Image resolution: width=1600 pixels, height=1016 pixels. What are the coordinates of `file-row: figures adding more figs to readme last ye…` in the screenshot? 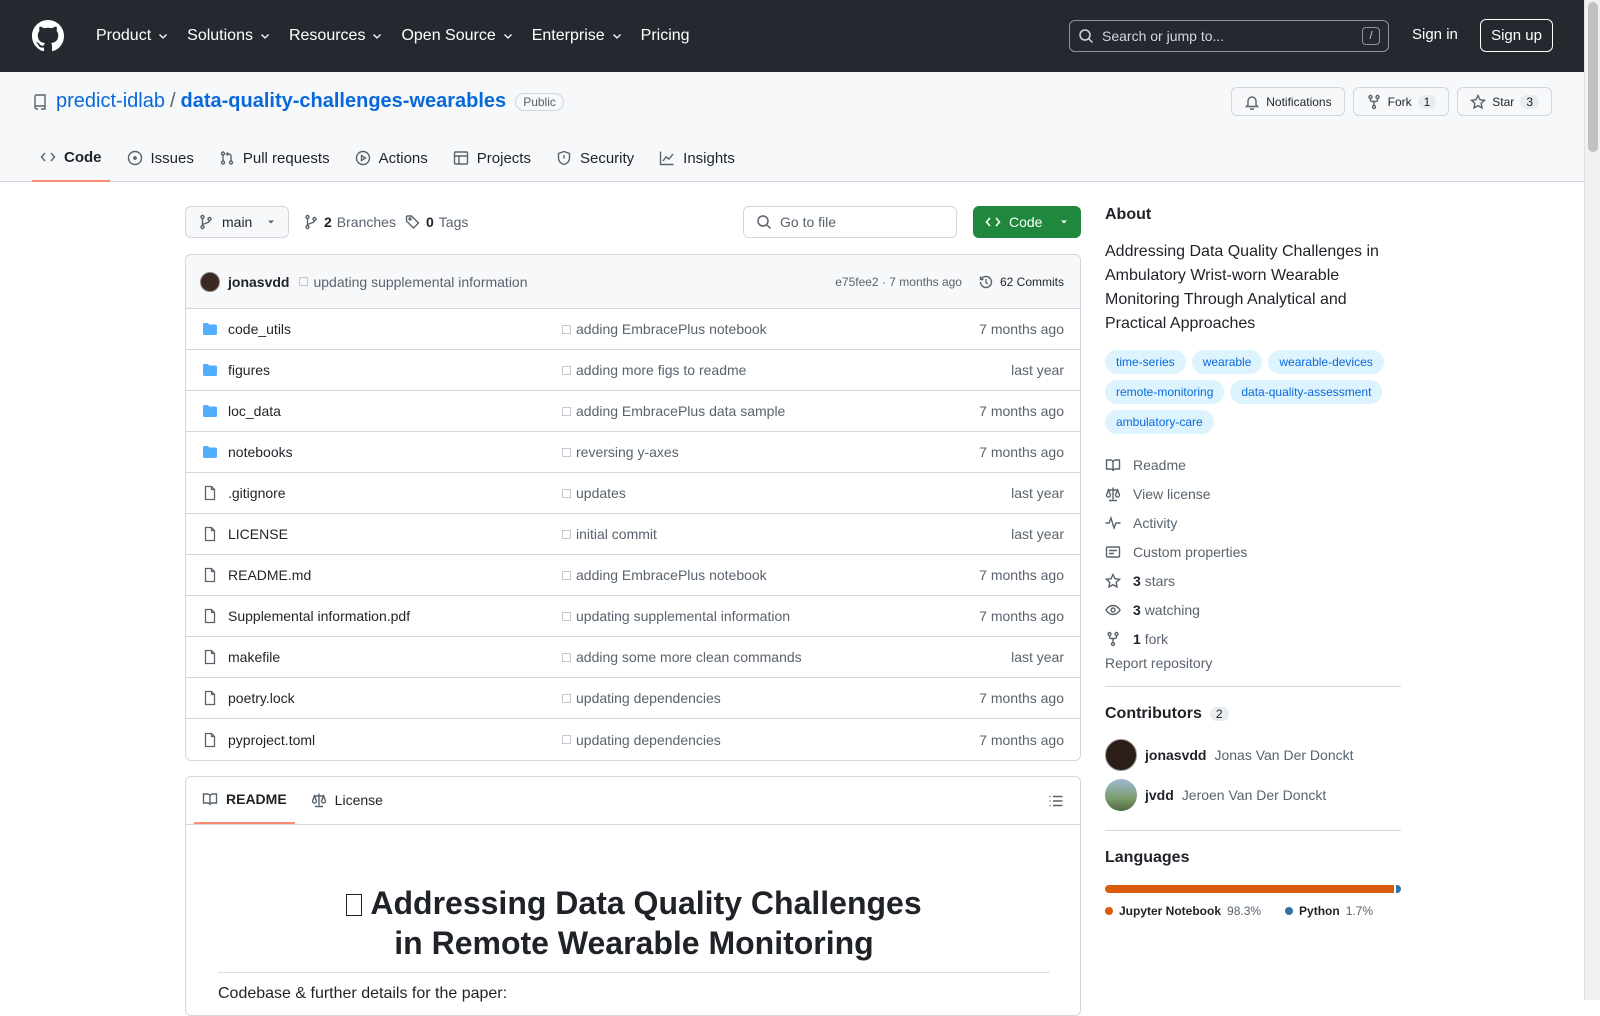 It's located at (633, 370).